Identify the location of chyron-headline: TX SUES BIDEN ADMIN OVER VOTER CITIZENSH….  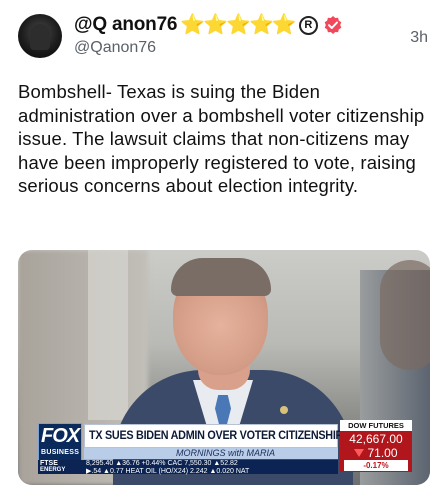
(216, 435).